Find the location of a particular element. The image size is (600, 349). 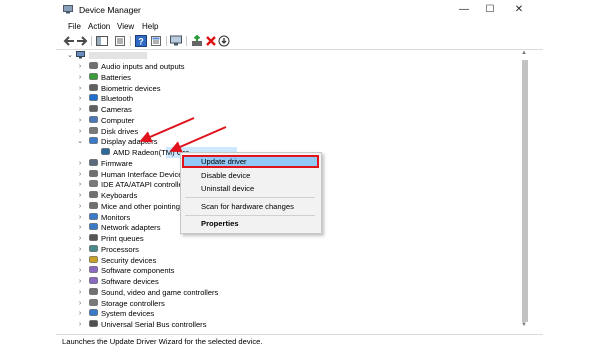

close-button: ✕ is located at coordinates (519, 10).